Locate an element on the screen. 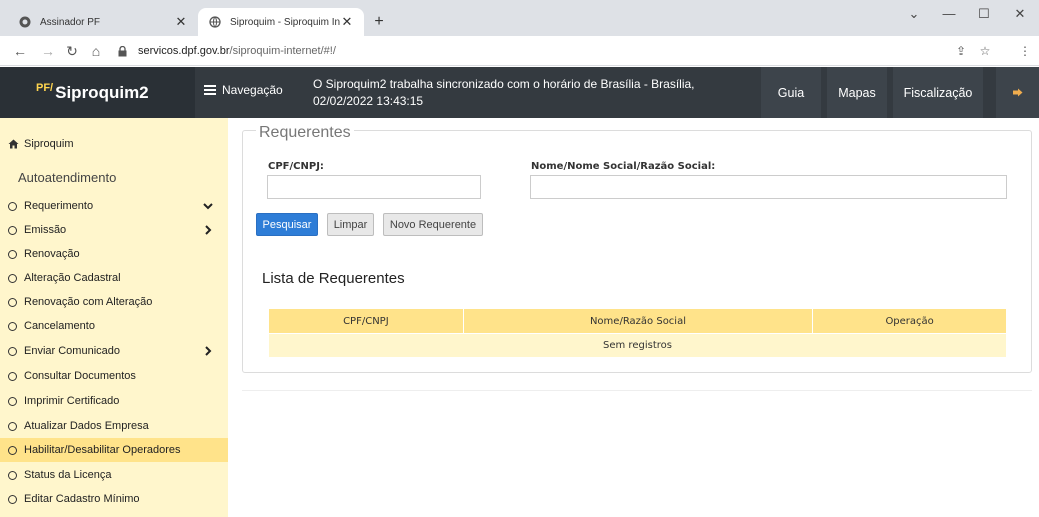 The image size is (1039, 517). sidebar-item-label: Habilitar/Desabilitar Operadores is located at coordinates (102, 450).